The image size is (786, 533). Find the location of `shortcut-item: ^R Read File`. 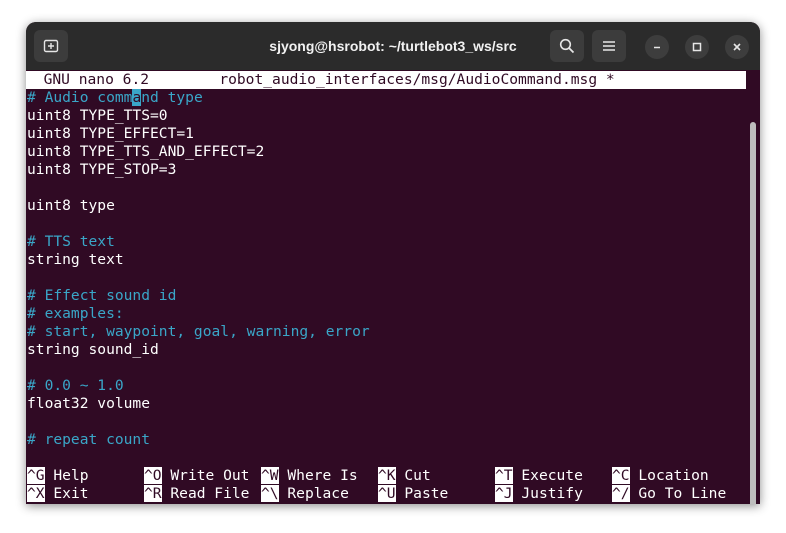

shortcut-item: ^R Read File is located at coordinates (196, 494).